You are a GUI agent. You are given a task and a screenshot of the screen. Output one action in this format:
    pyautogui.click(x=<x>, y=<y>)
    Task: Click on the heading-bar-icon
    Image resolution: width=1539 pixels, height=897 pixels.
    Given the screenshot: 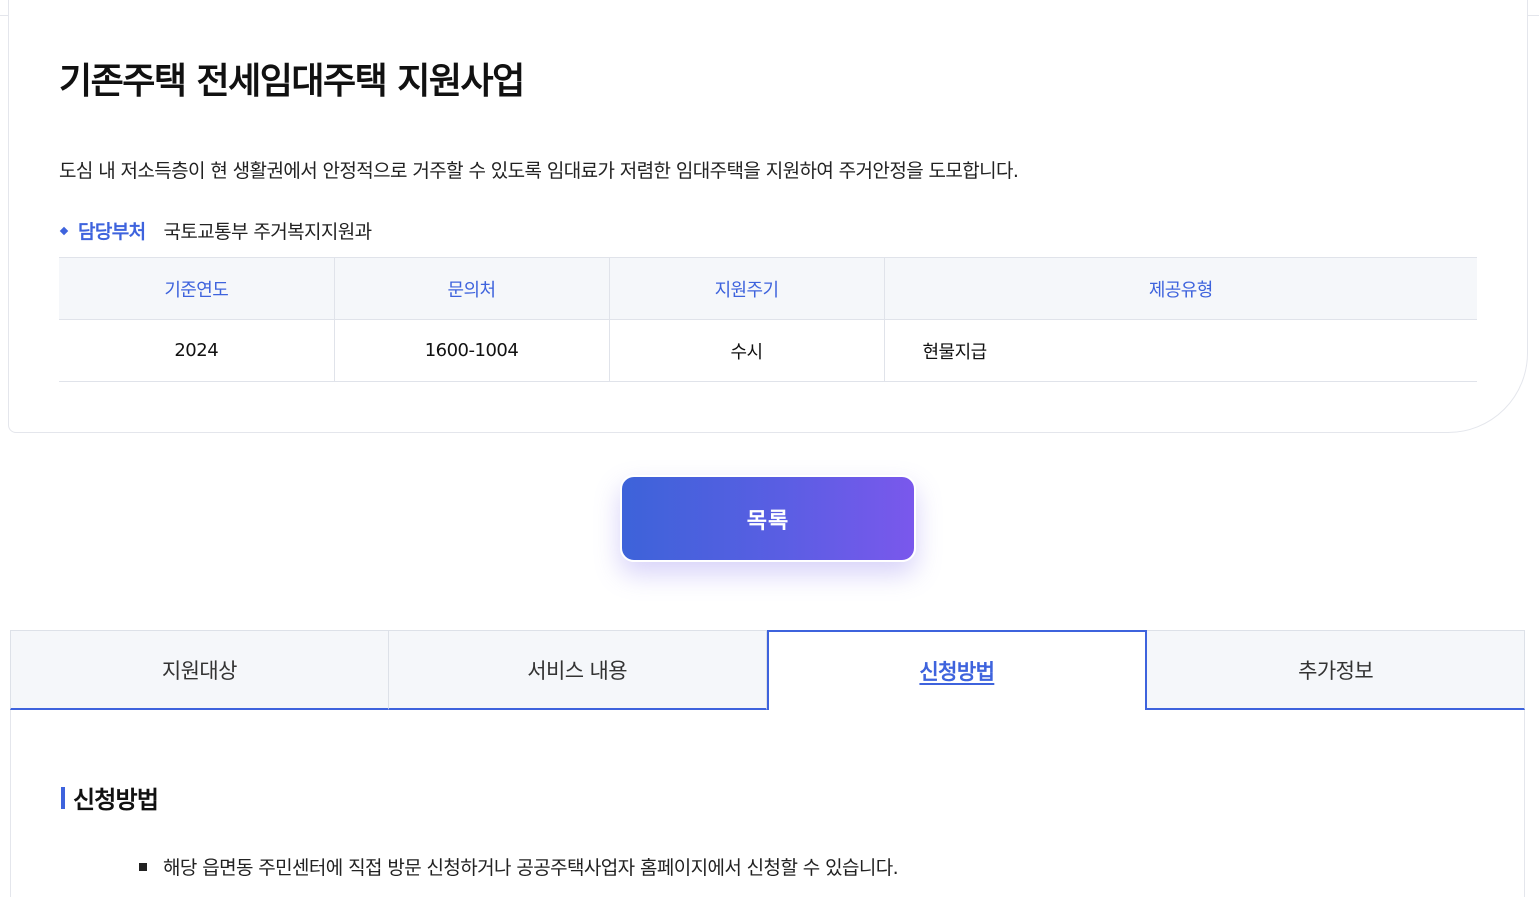 What is the action you would take?
    pyautogui.click(x=63, y=797)
    